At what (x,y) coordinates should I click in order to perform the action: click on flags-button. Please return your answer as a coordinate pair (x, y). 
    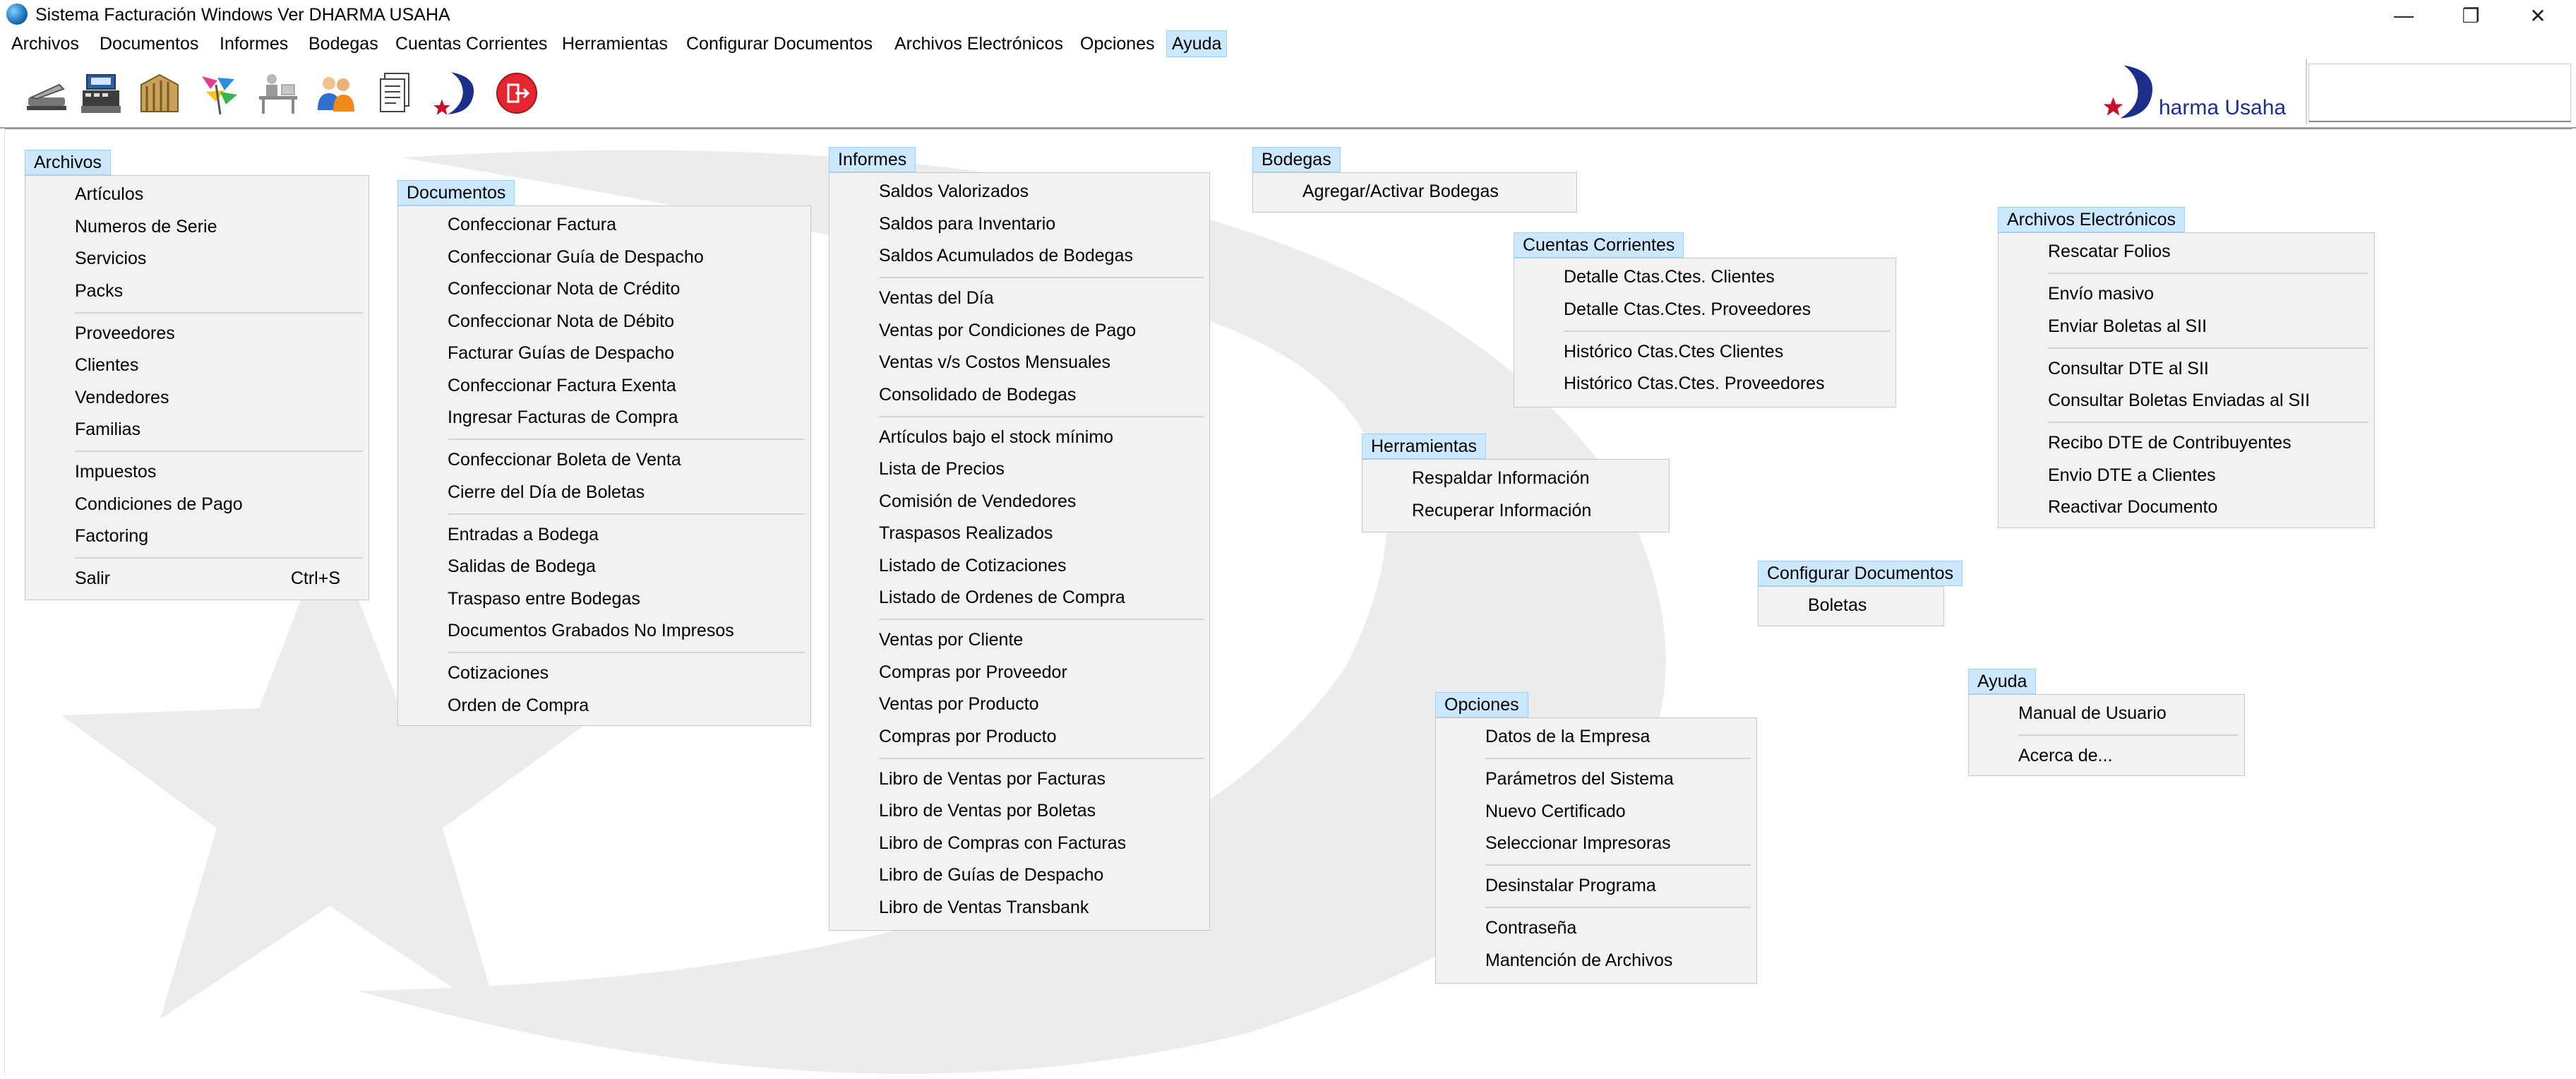
    Looking at the image, I should click on (218, 94).